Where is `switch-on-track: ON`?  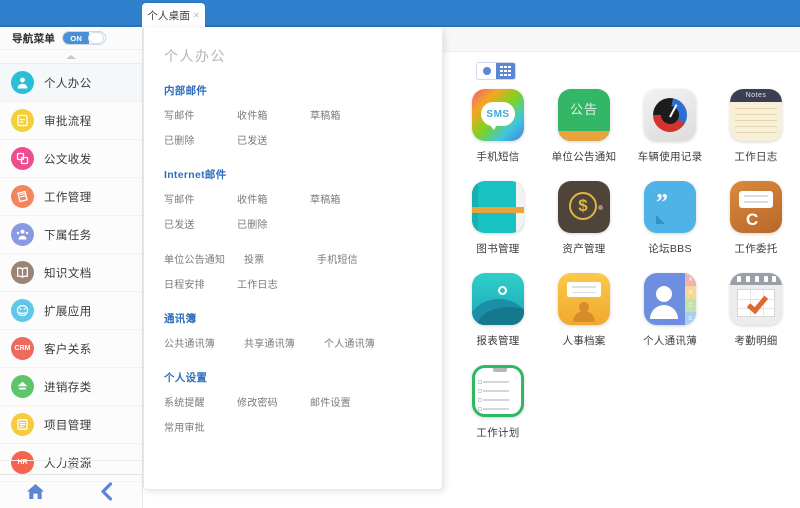
switch-on-track: ON is located at coordinates (76, 38).